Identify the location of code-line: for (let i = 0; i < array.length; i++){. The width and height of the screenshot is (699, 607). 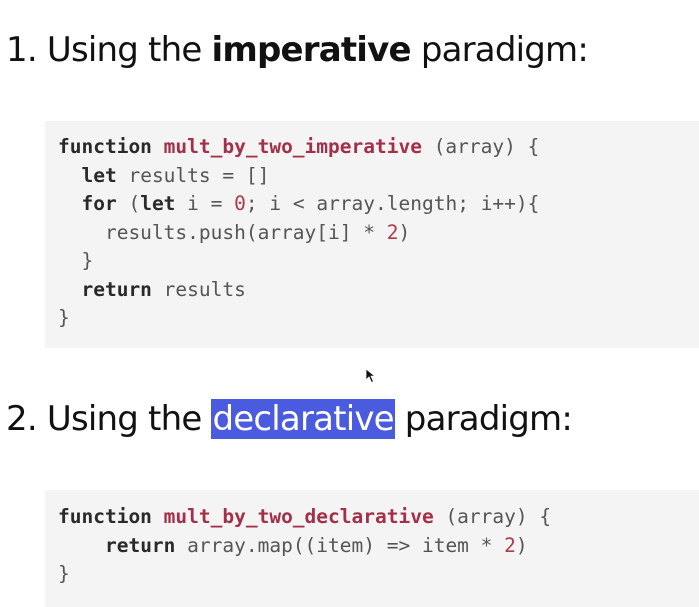
(378, 204).